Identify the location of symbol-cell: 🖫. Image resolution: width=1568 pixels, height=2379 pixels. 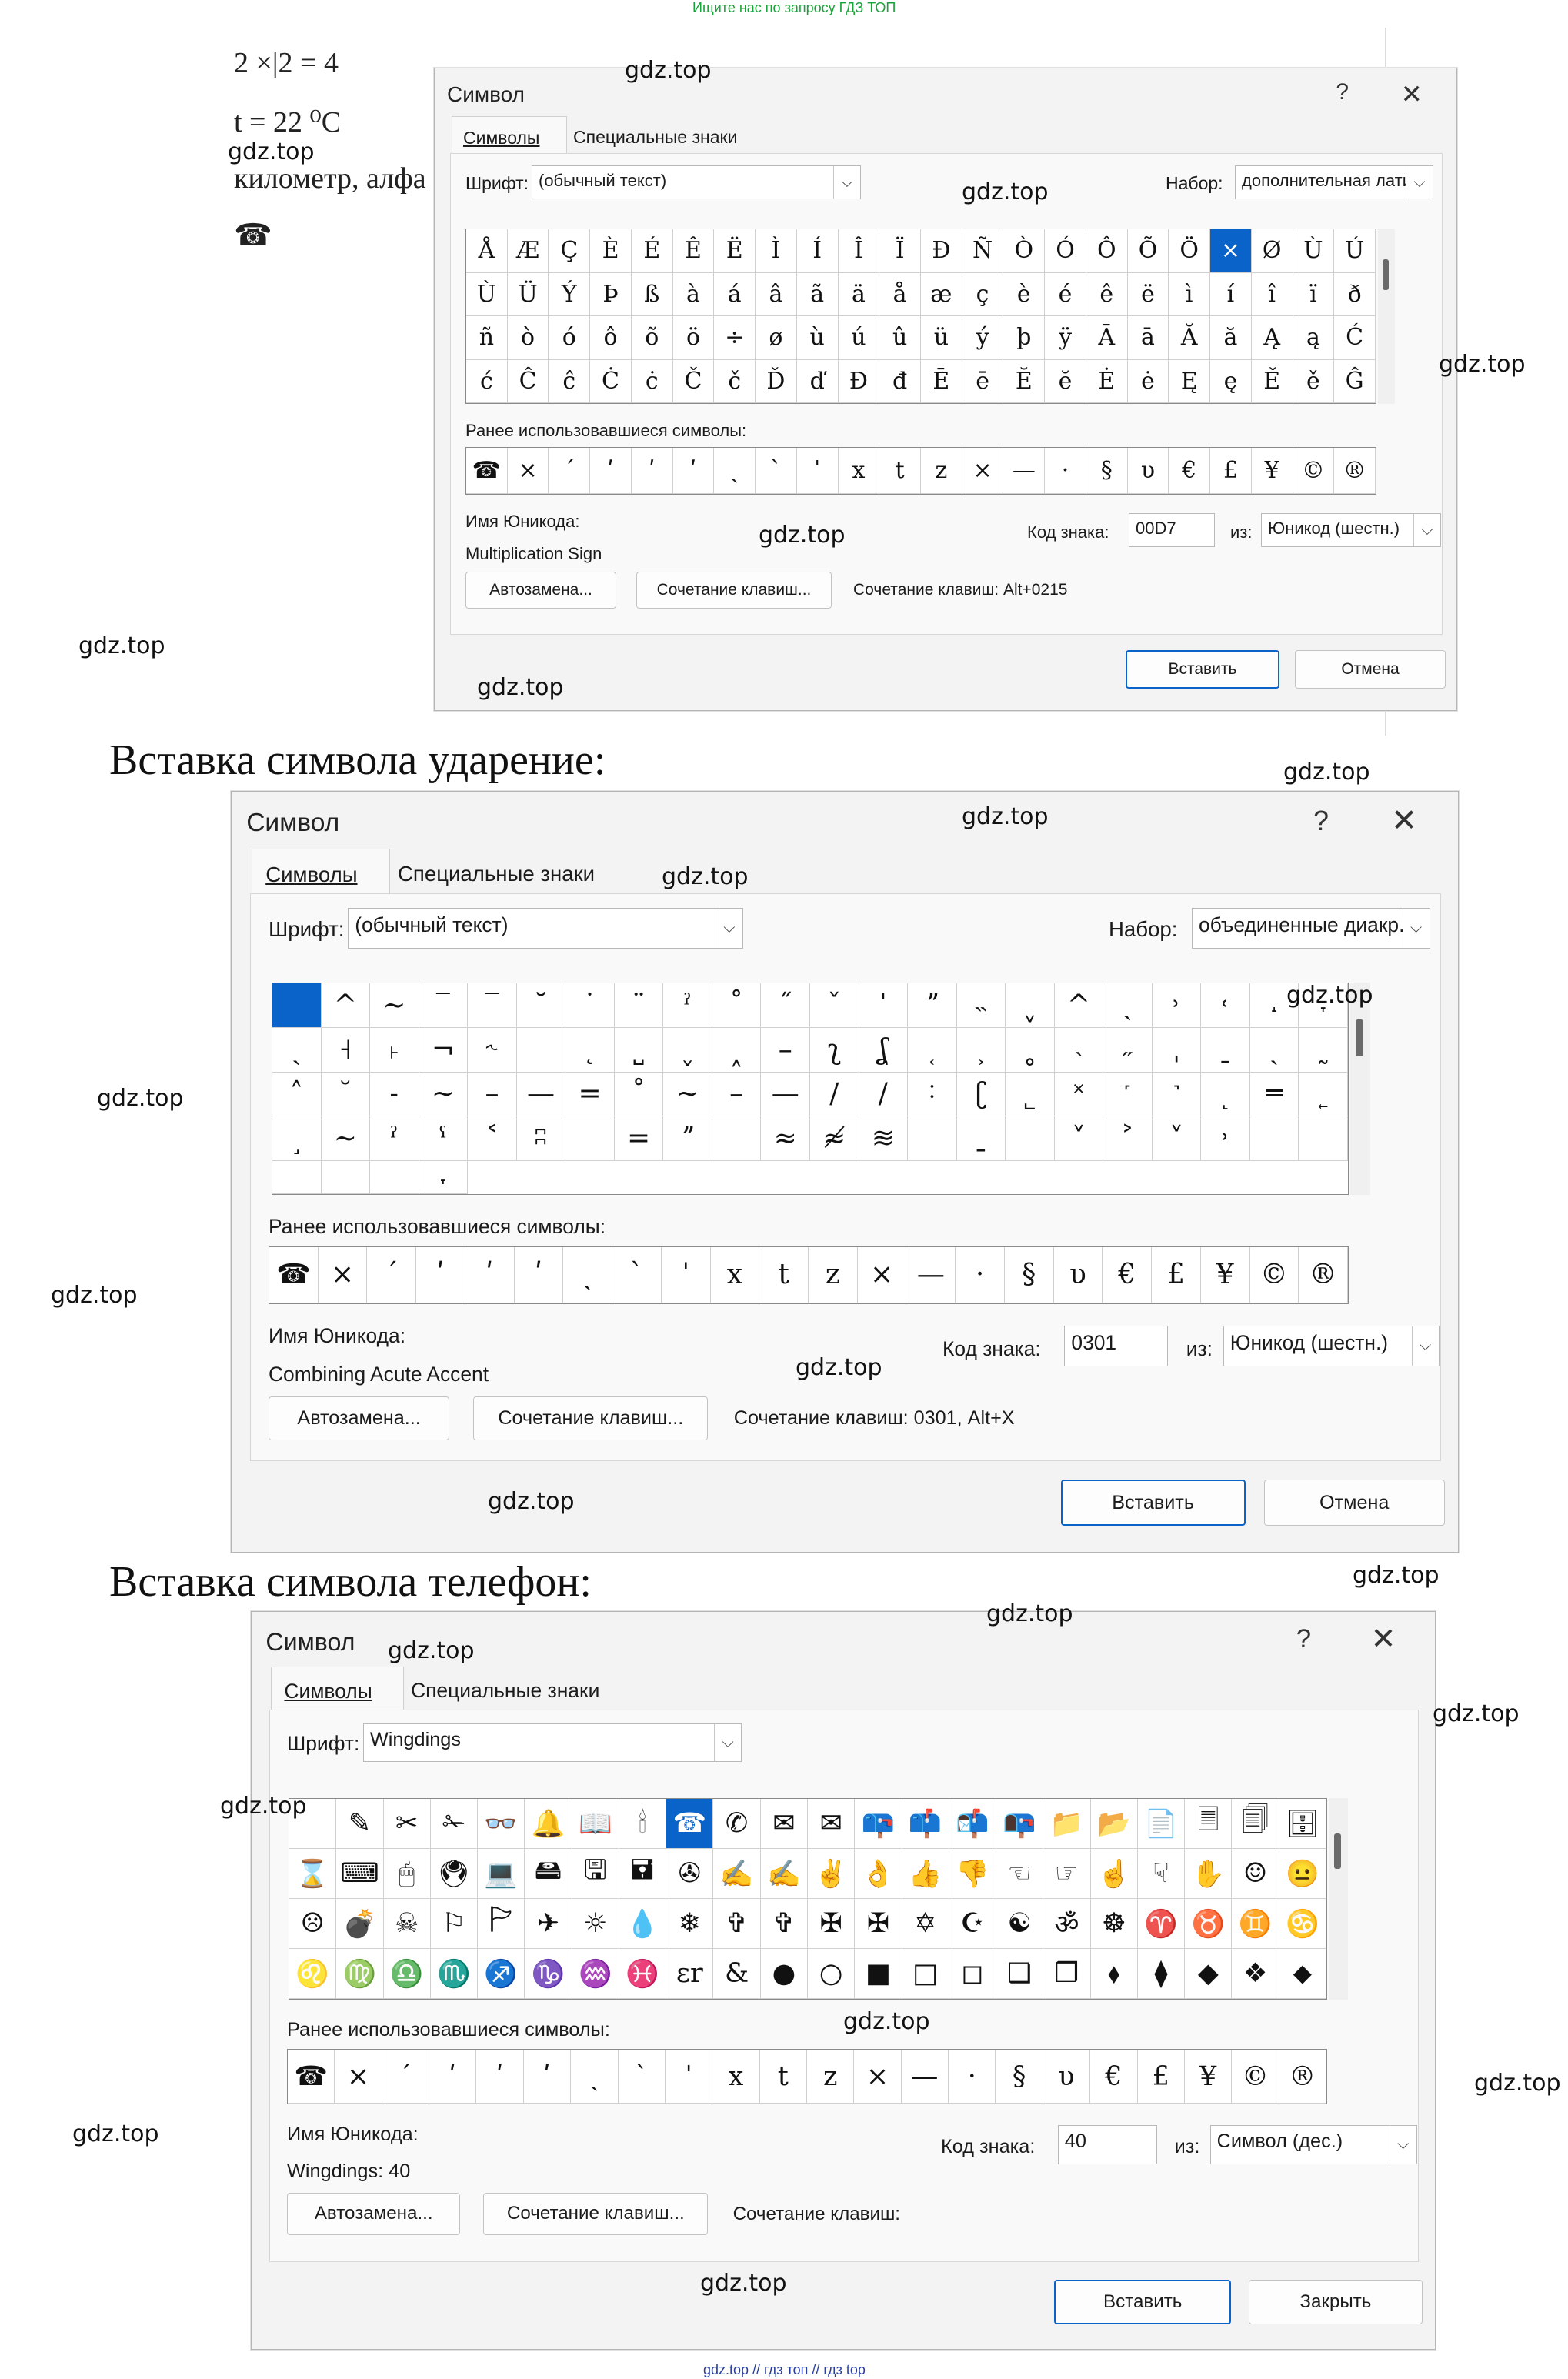
(595, 1874).